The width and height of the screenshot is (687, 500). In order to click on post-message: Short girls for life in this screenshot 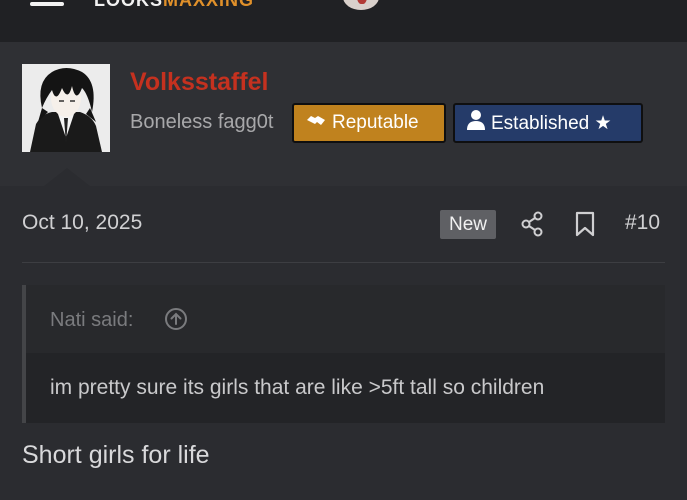, I will do `click(116, 455)`.